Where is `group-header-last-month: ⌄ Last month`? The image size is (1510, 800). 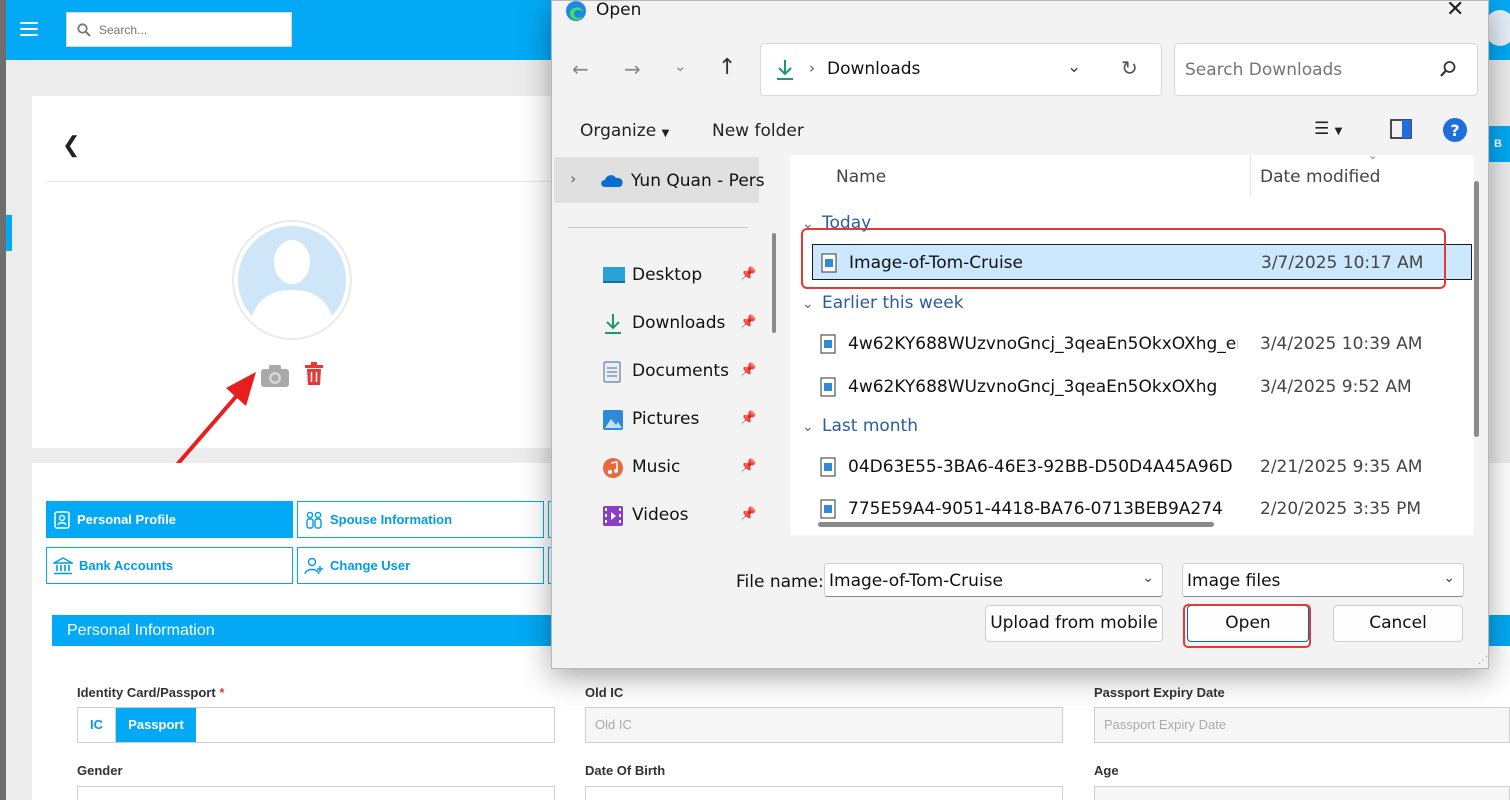 group-header-last-month: ⌄ Last month is located at coordinates (860, 426).